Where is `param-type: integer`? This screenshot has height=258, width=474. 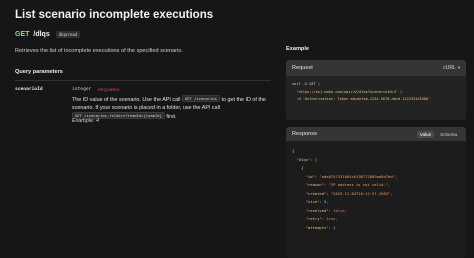
param-type: integer is located at coordinates (82, 89).